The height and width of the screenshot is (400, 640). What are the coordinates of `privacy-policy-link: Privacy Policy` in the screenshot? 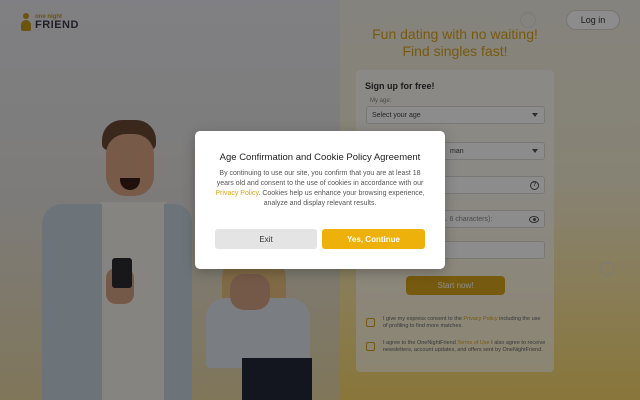 It's located at (236, 193).